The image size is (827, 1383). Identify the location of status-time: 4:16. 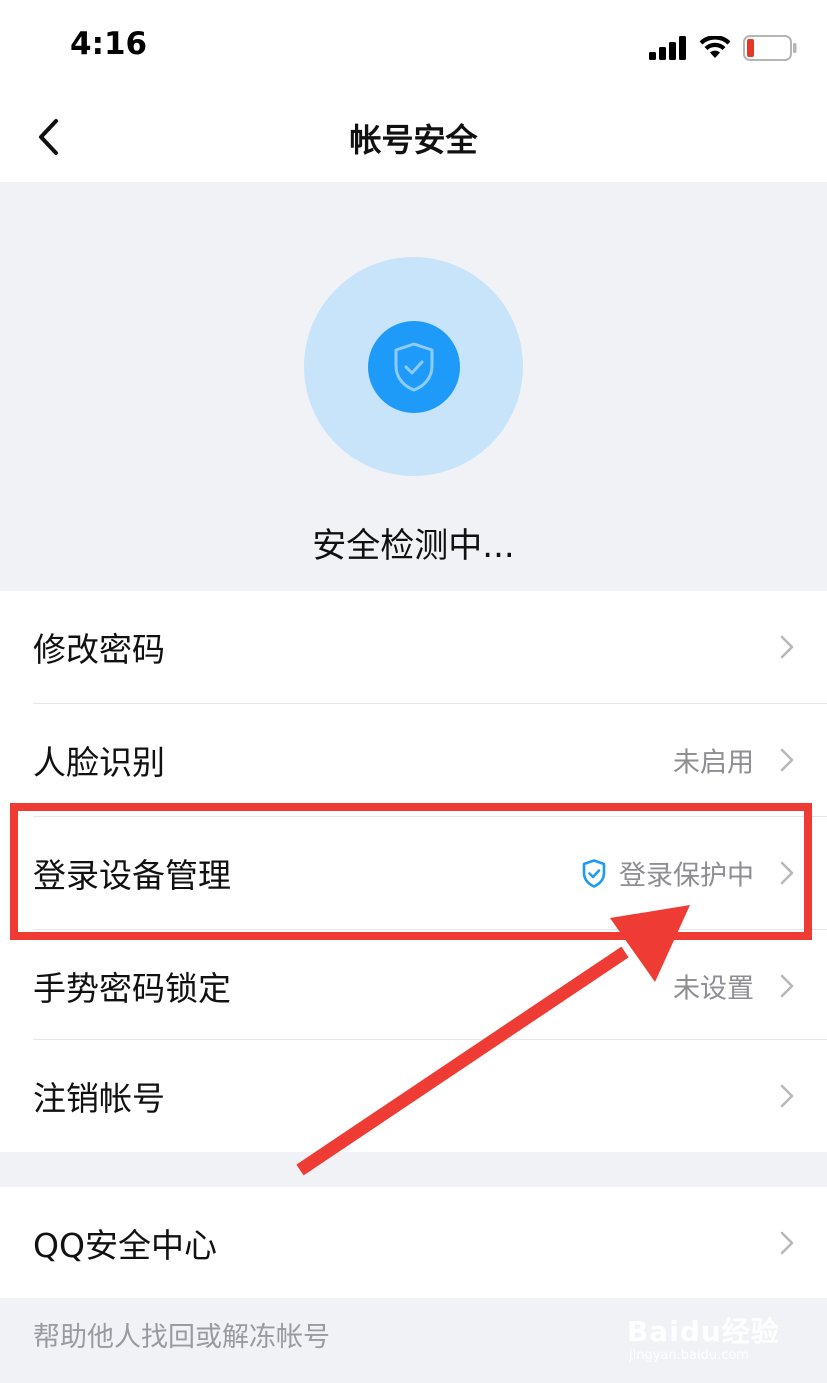
(109, 44).